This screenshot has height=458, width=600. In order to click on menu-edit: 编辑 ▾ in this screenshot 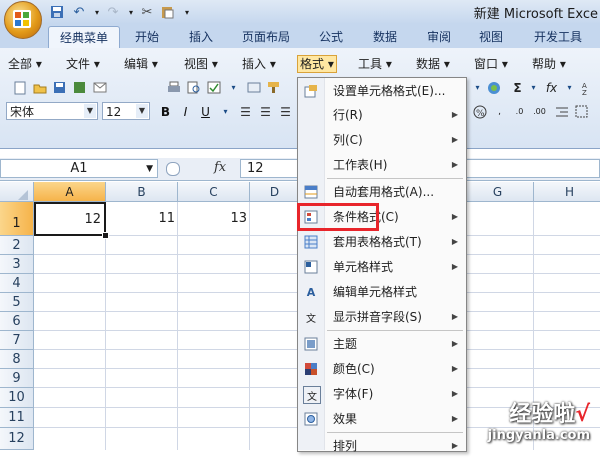, I will do `click(141, 64)`.